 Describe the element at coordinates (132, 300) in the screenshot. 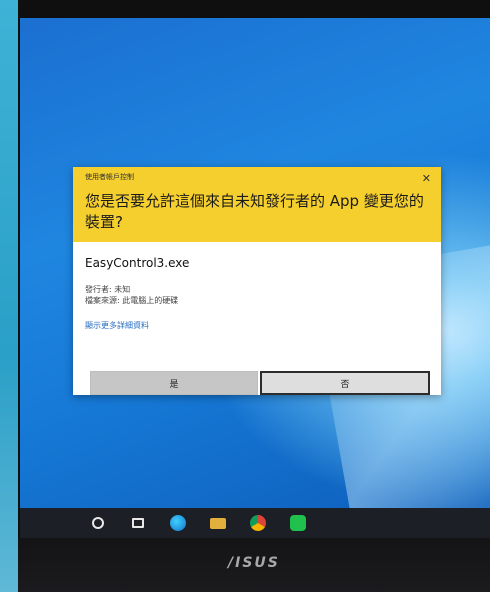

I see `file-origin-text: 檔案來源: 此電腦上的硬碟` at that location.